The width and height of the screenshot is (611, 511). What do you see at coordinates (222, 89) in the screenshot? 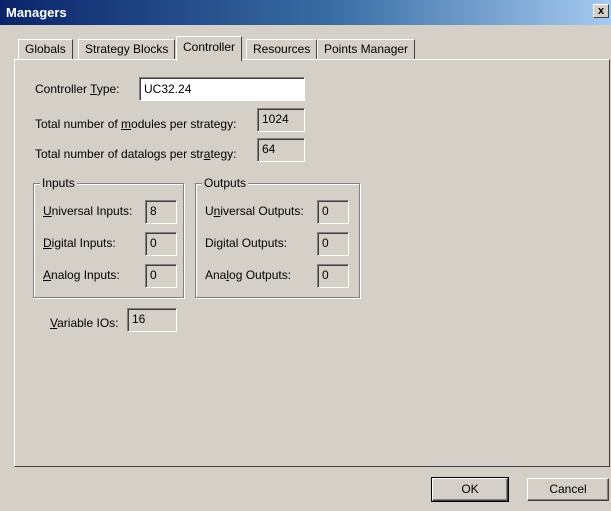
I see `controller-type-field: UC32.24` at bounding box center [222, 89].